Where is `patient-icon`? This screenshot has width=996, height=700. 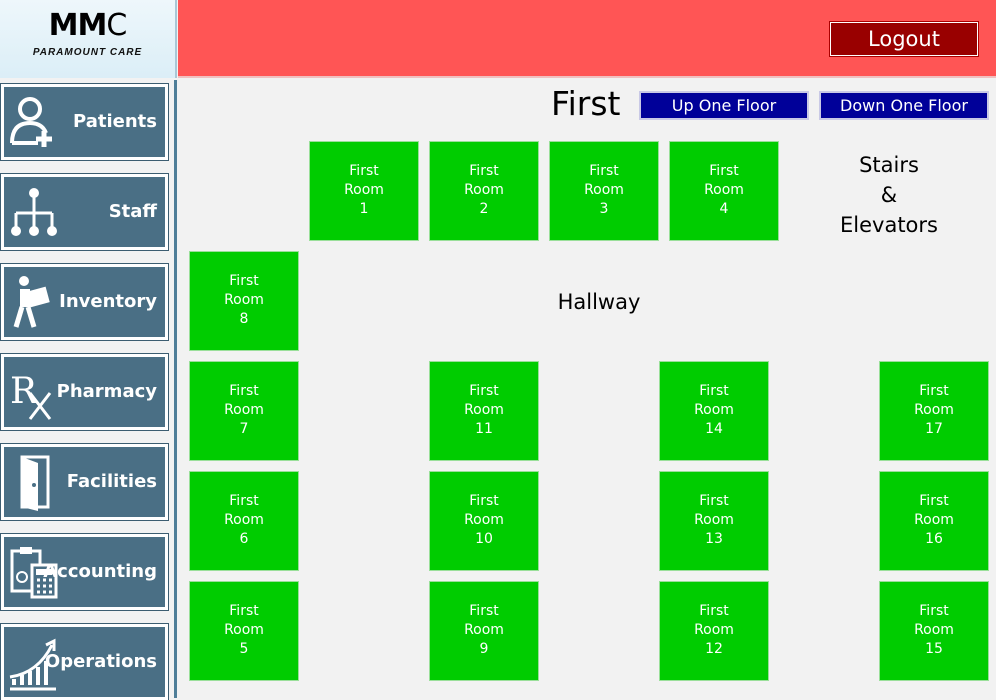 patient-icon is located at coordinates (31, 122).